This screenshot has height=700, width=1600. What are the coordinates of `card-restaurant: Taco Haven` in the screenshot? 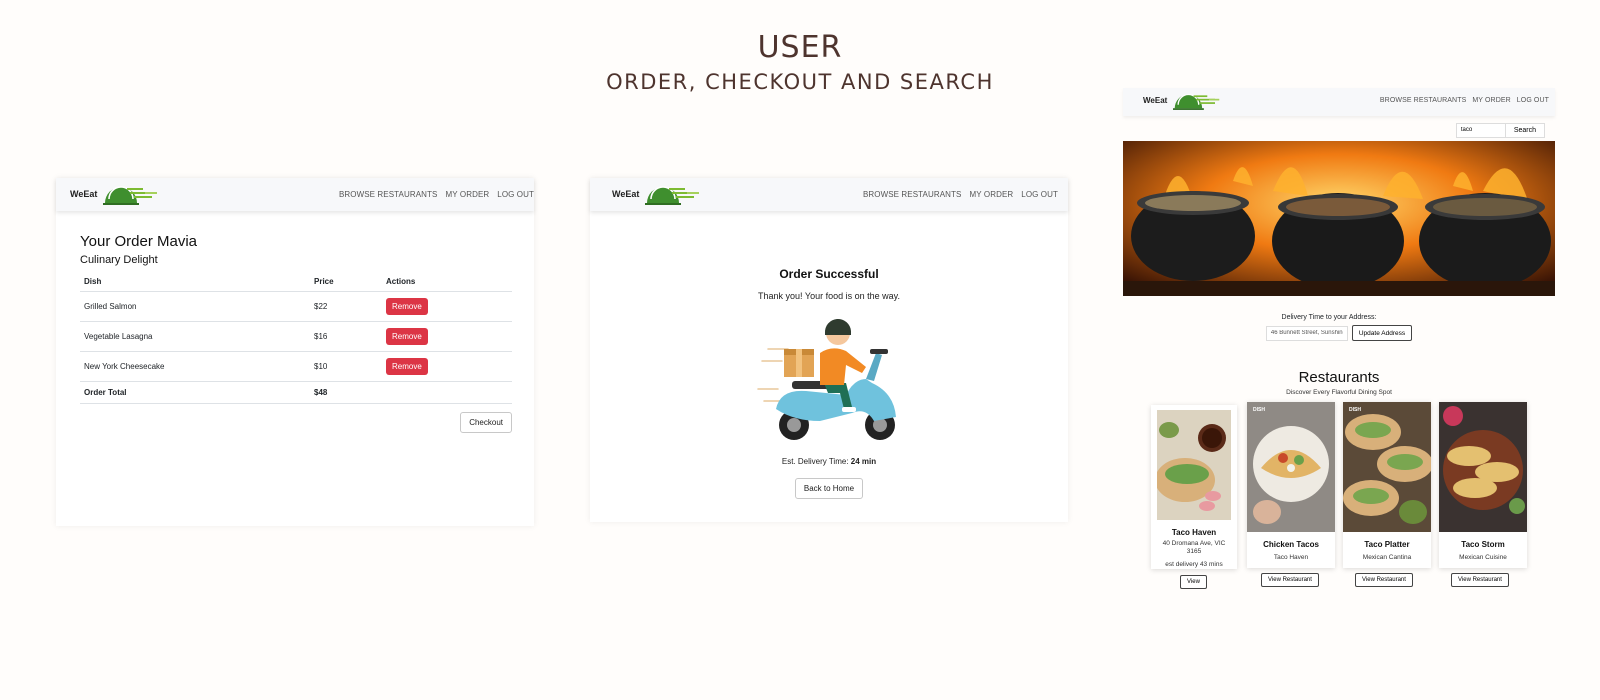 It's located at (1291, 557).